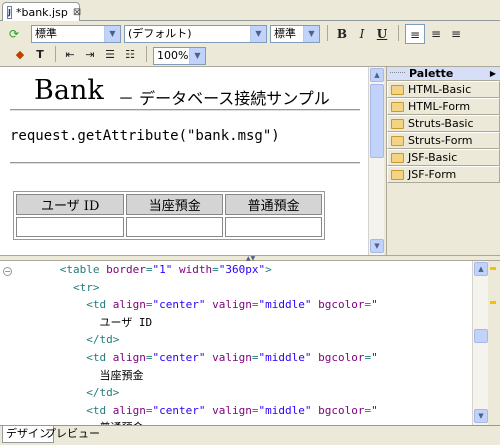 The width and height of the screenshot is (500, 445). I want to click on palette-item-jsf-basic: JSF-Basic, so click(443, 157).